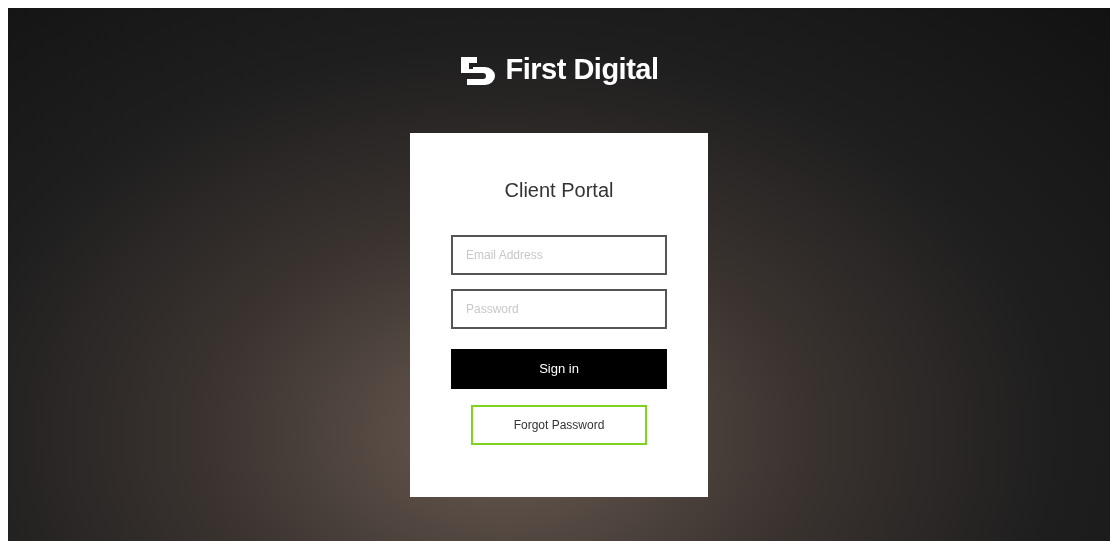 The width and height of the screenshot is (1110, 541). I want to click on sign-in-button: Sign in, so click(559, 369).